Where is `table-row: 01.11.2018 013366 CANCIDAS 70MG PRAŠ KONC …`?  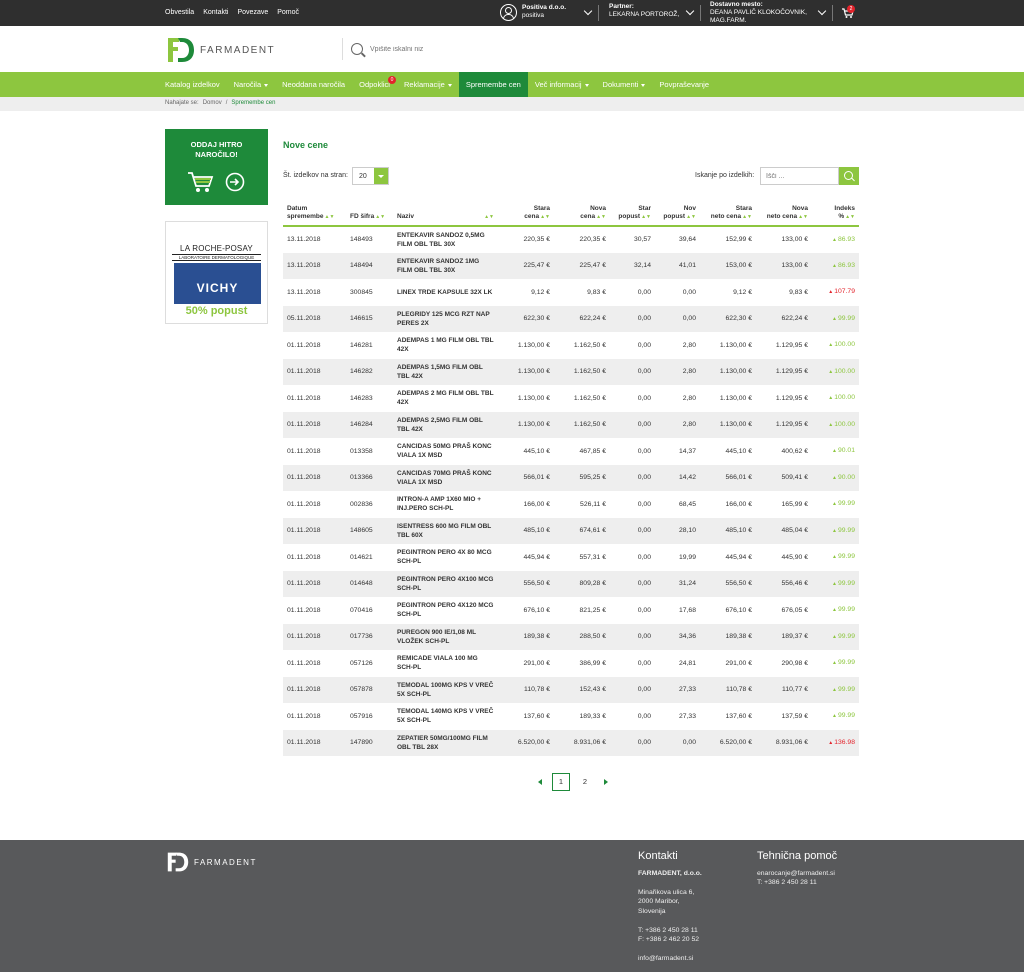
table-row: 01.11.2018 013366 CANCIDAS 70MG PRAŠ KONC … is located at coordinates (571, 477).